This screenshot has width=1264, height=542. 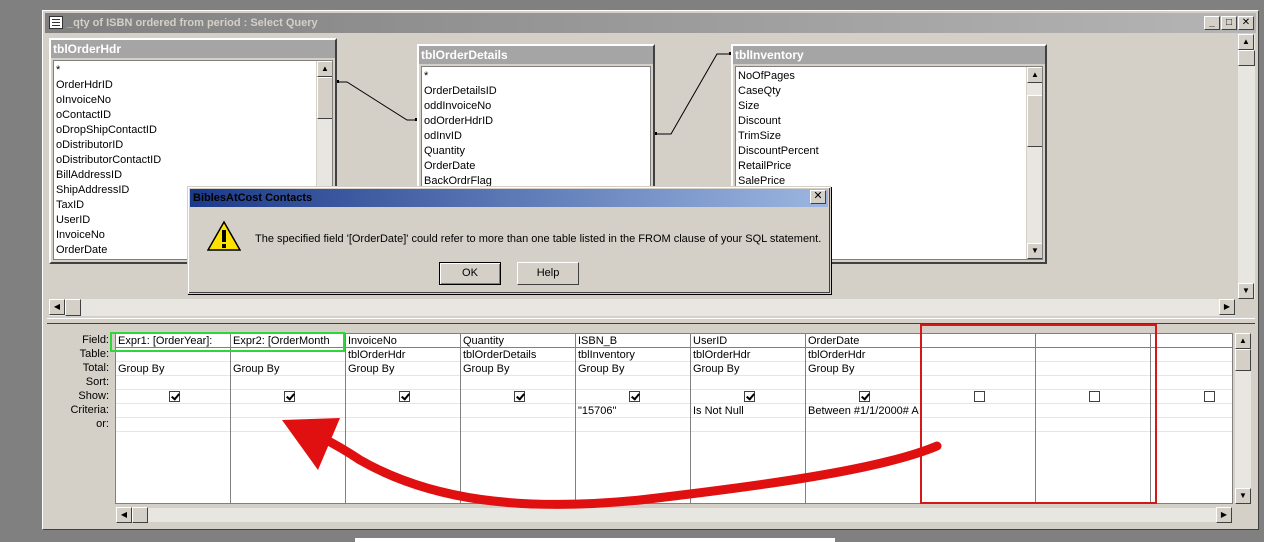 I want to click on criteria-cell: Between #1/1/2000# A, so click(x=863, y=411).